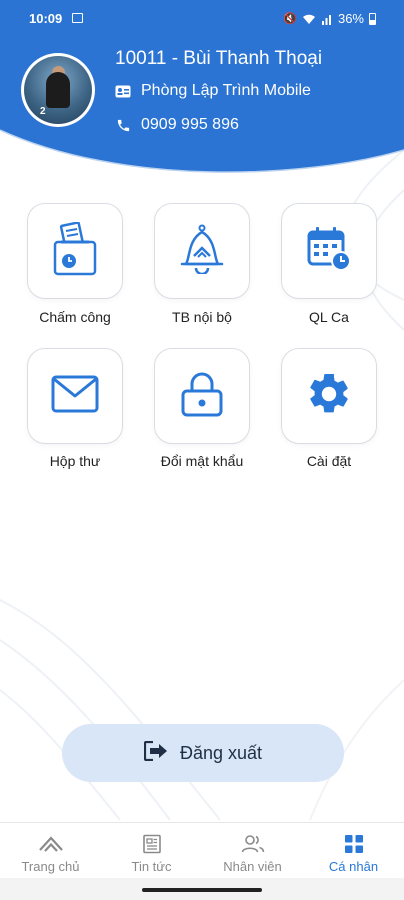  Describe the element at coordinates (290, 19) in the screenshot. I see `mute-icon: 🔇` at that location.